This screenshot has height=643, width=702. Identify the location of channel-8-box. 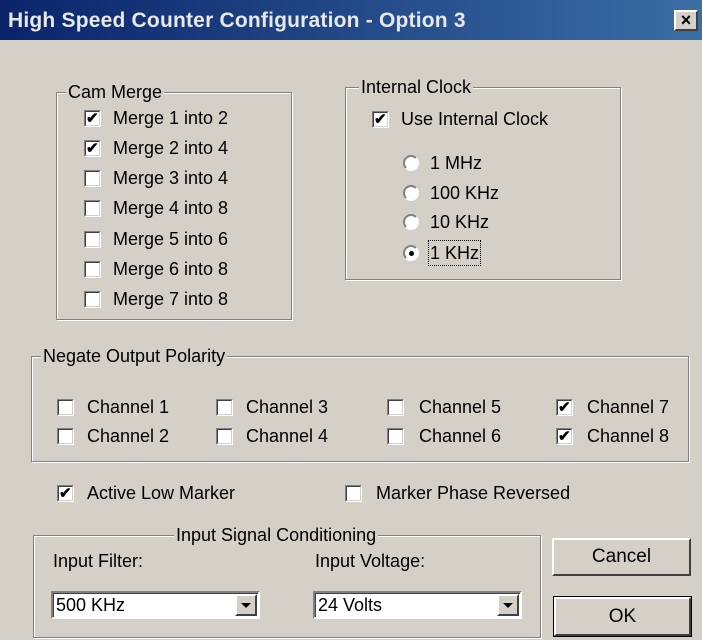
(564, 436).